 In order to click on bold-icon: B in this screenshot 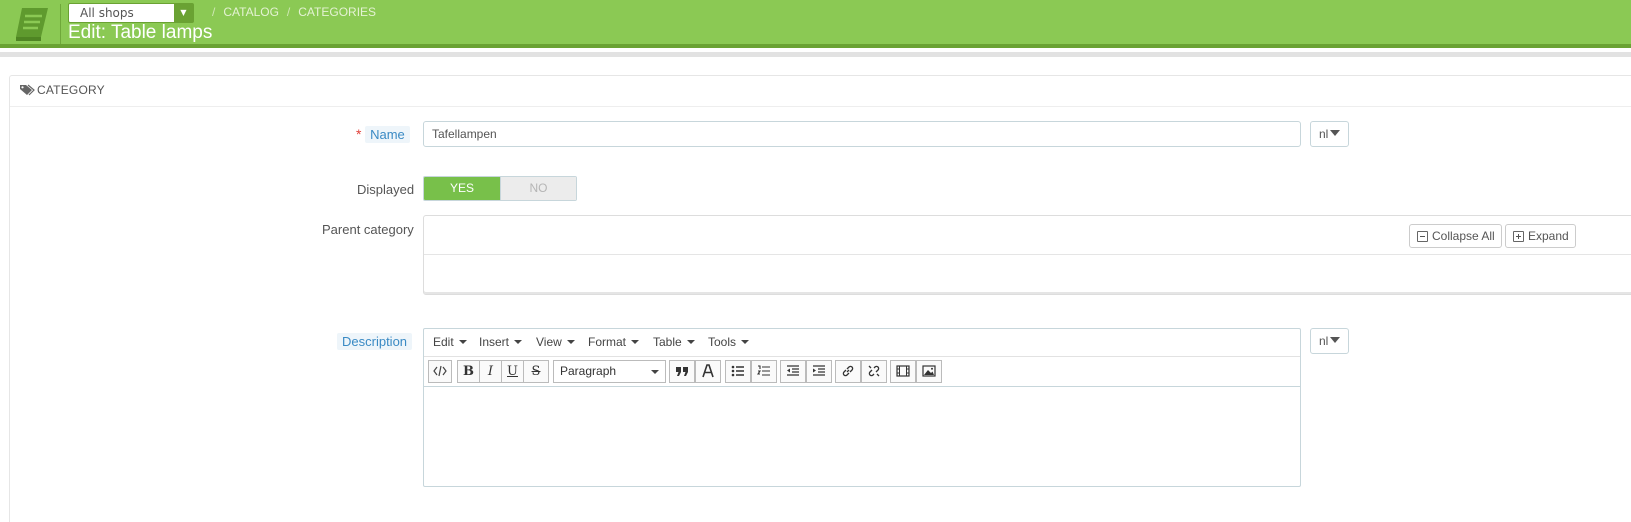, I will do `click(468, 371)`.